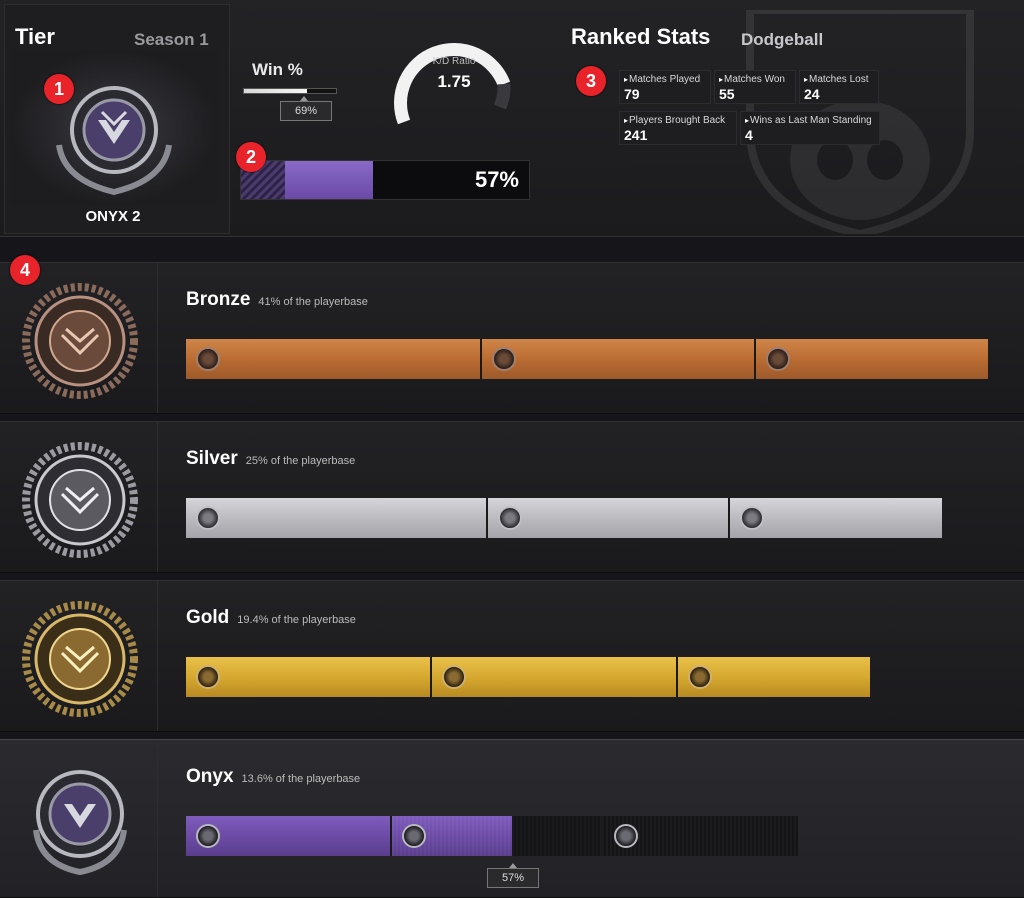  What do you see at coordinates (59, 89) in the screenshot?
I see `callout-badge-1: 1` at bounding box center [59, 89].